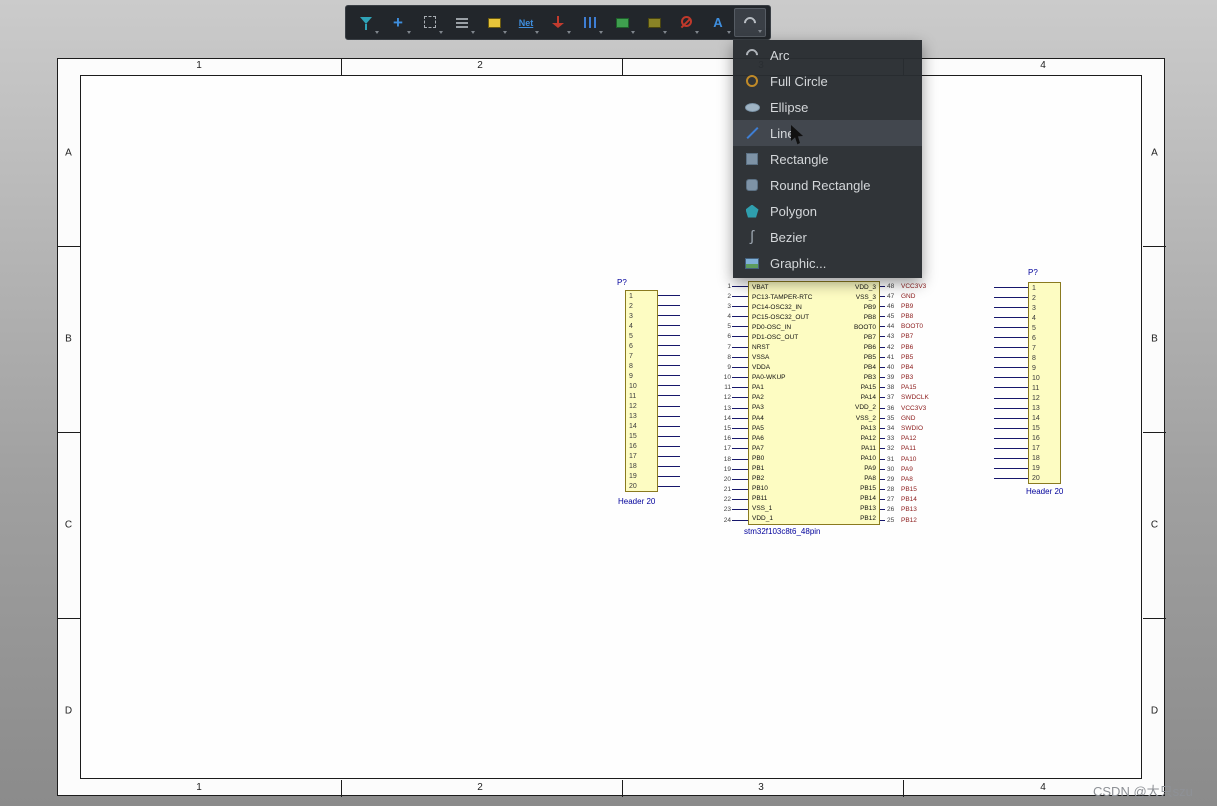 The image size is (1217, 806). Describe the element at coordinates (891, 510) in the screenshot. I see `pin-number: 26` at that location.